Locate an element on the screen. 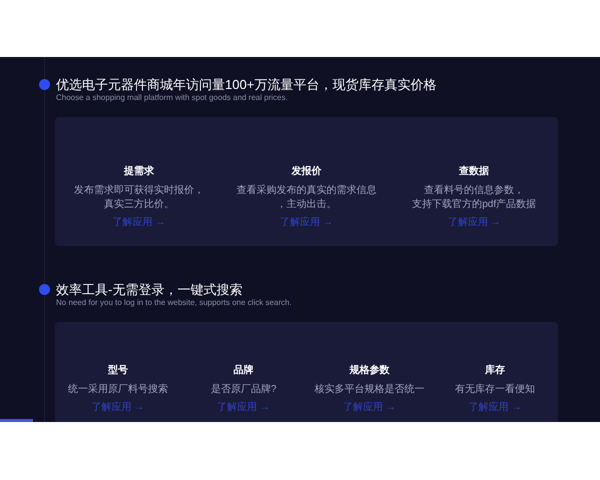 This screenshot has height=480, width=600. section-title: 优选电子元器件商城年访问量100+万流量平台，现货库存真实价格 is located at coordinates (246, 84).